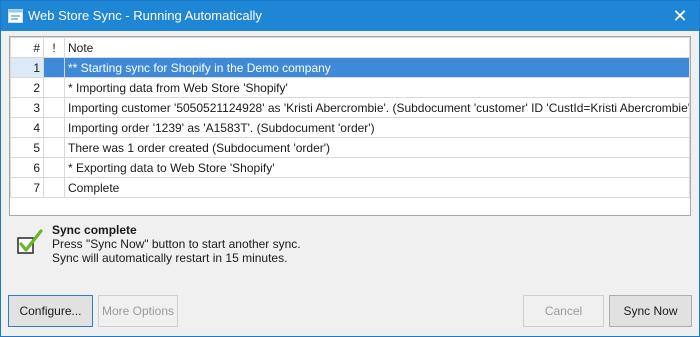 This screenshot has width=700, height=337. I want to click on row-number: 6, so click(27, 167).